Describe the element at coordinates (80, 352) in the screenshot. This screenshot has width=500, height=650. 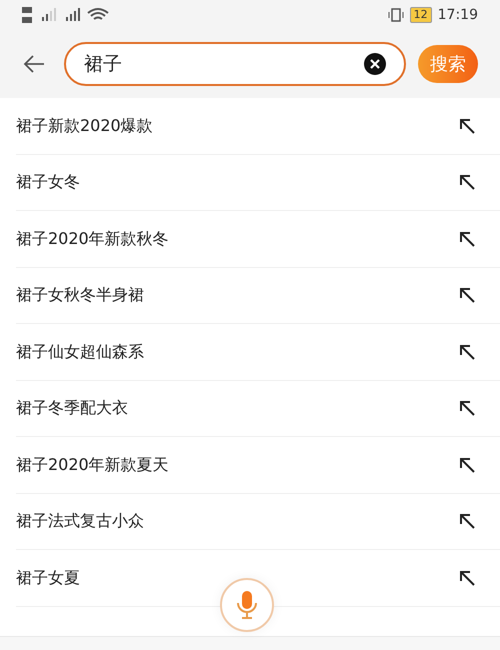
I see `suggestion-text: 裙子仙女超仙森系` at that location.